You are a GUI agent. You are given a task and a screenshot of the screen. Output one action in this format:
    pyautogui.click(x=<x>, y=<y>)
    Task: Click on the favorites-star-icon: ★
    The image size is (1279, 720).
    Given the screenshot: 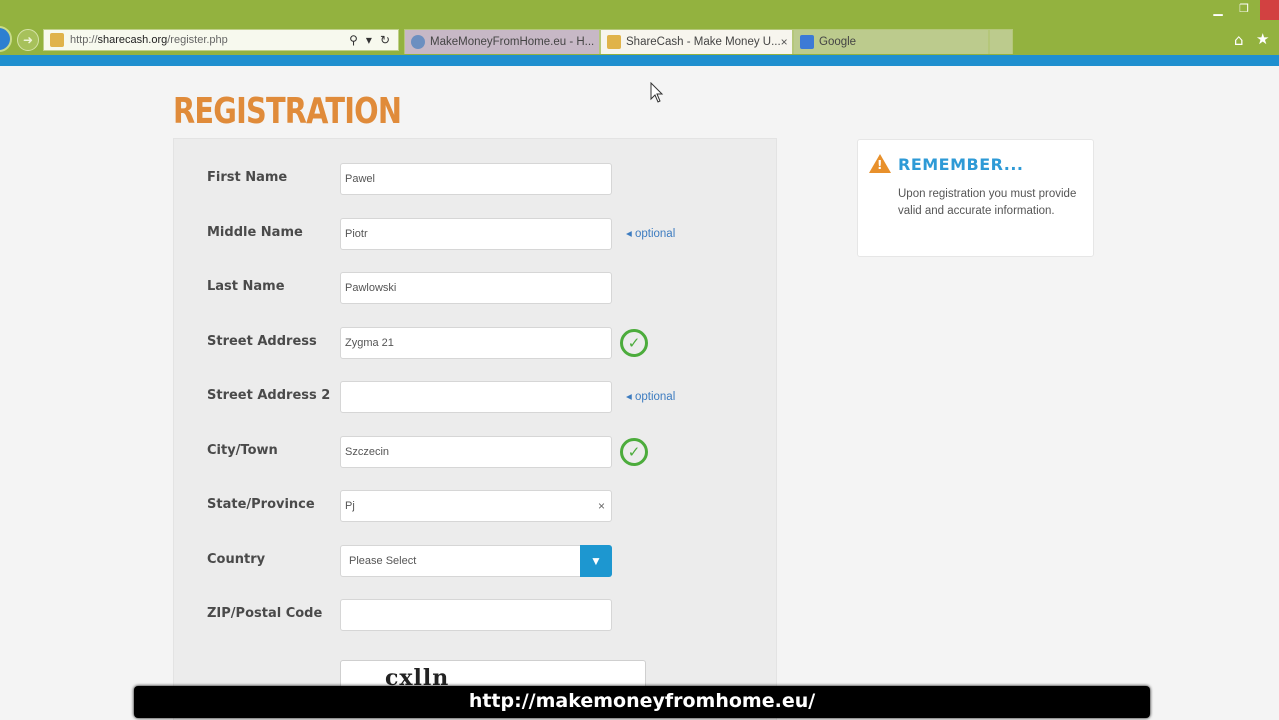 What is the action you would take?
    pyautogui.click(x=1262, y=39)
    